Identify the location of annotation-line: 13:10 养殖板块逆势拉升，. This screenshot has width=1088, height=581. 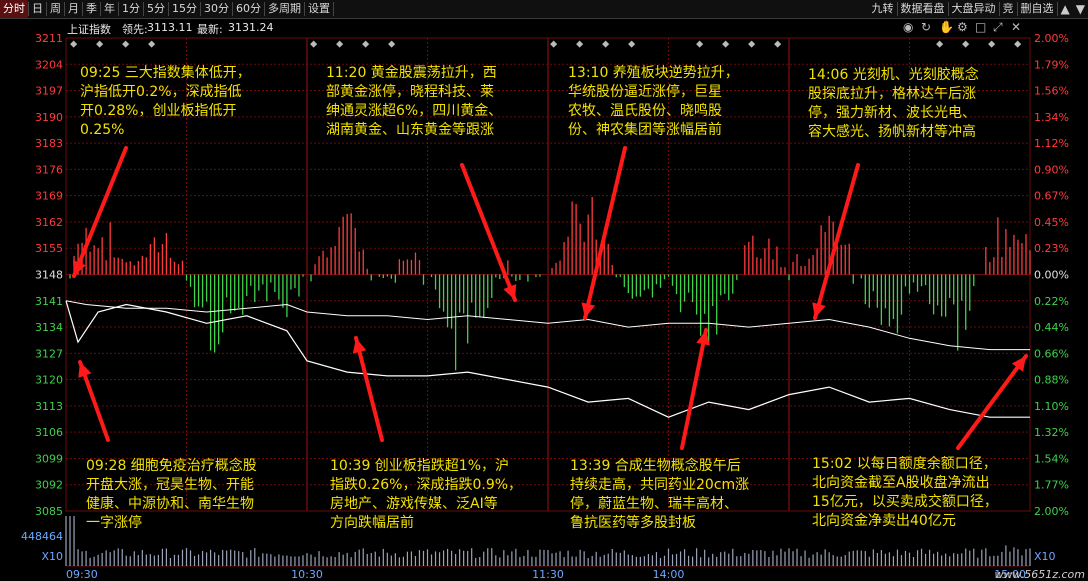
(653, 73).